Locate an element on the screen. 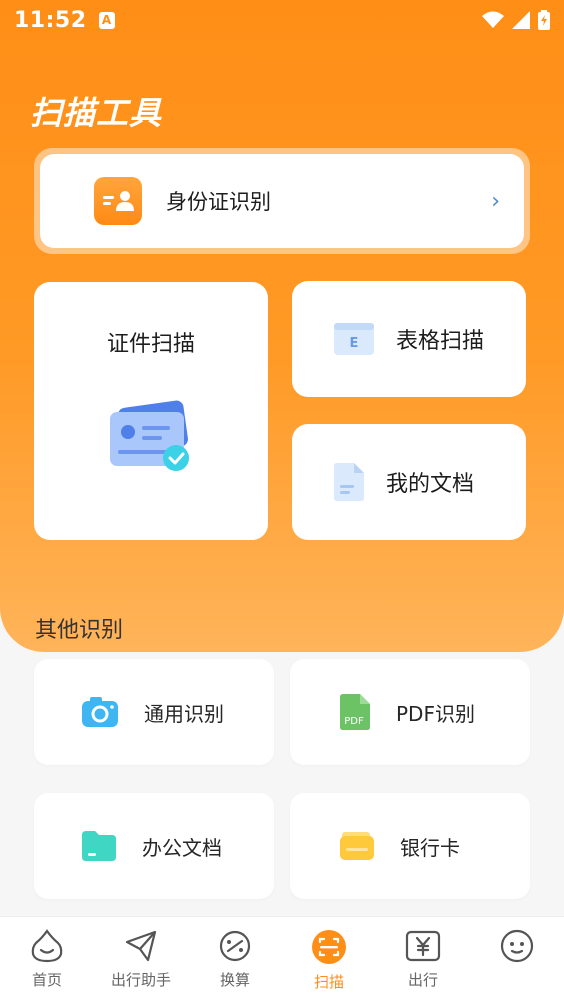 This screenshot has height=1004, width=564. scan-icon is located at coordinates (329, 947).